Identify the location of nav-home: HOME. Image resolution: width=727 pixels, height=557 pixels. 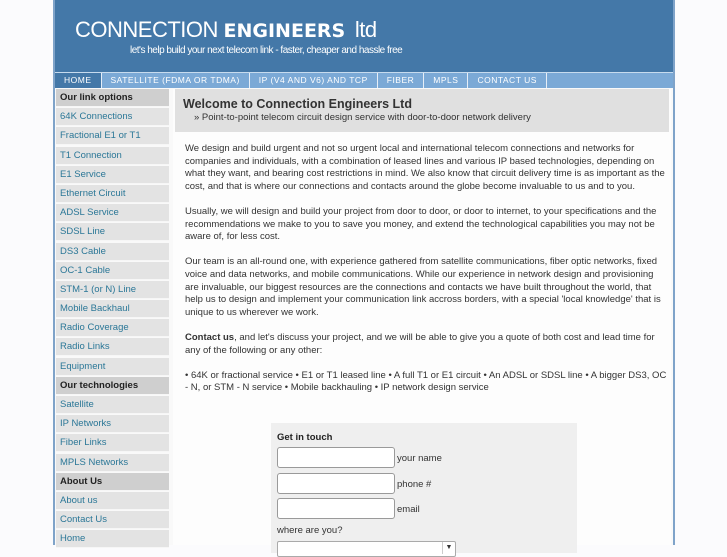
(78, 80).